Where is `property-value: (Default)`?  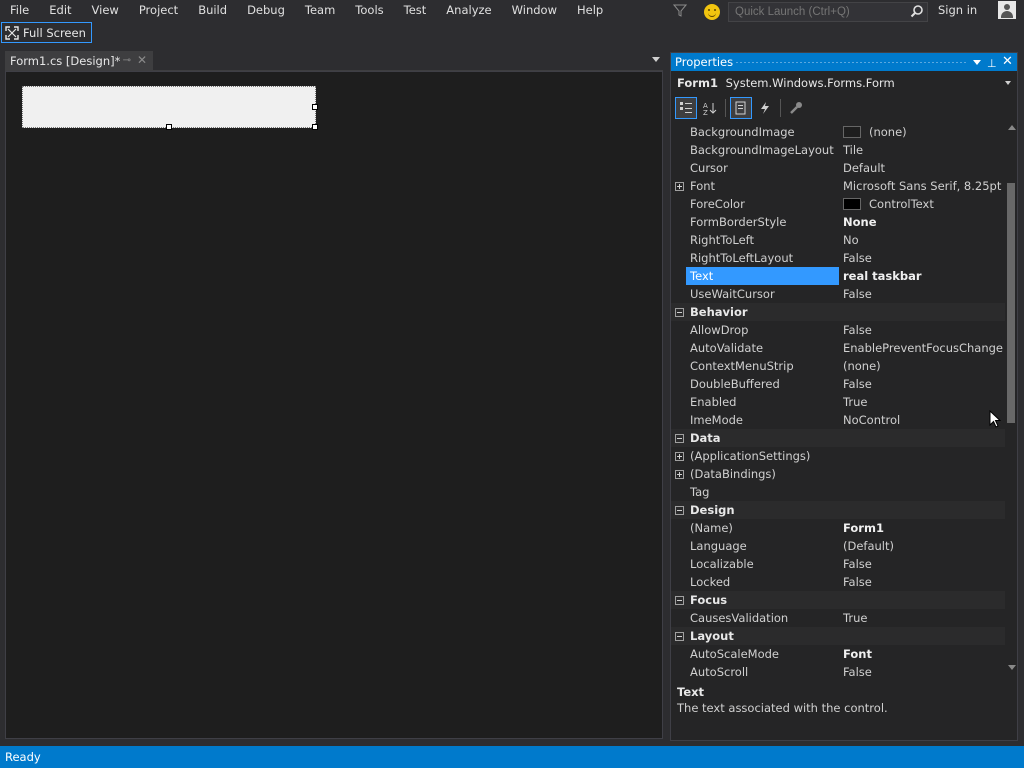 property-value: (Default) is located at coordinates (923, 546).